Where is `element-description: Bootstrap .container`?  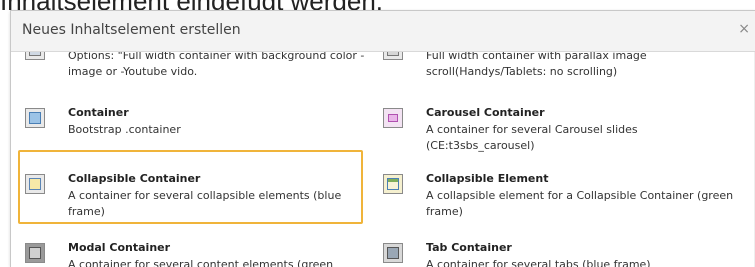
element-description: Bootstrap .container is located at coordinates (124, 129).